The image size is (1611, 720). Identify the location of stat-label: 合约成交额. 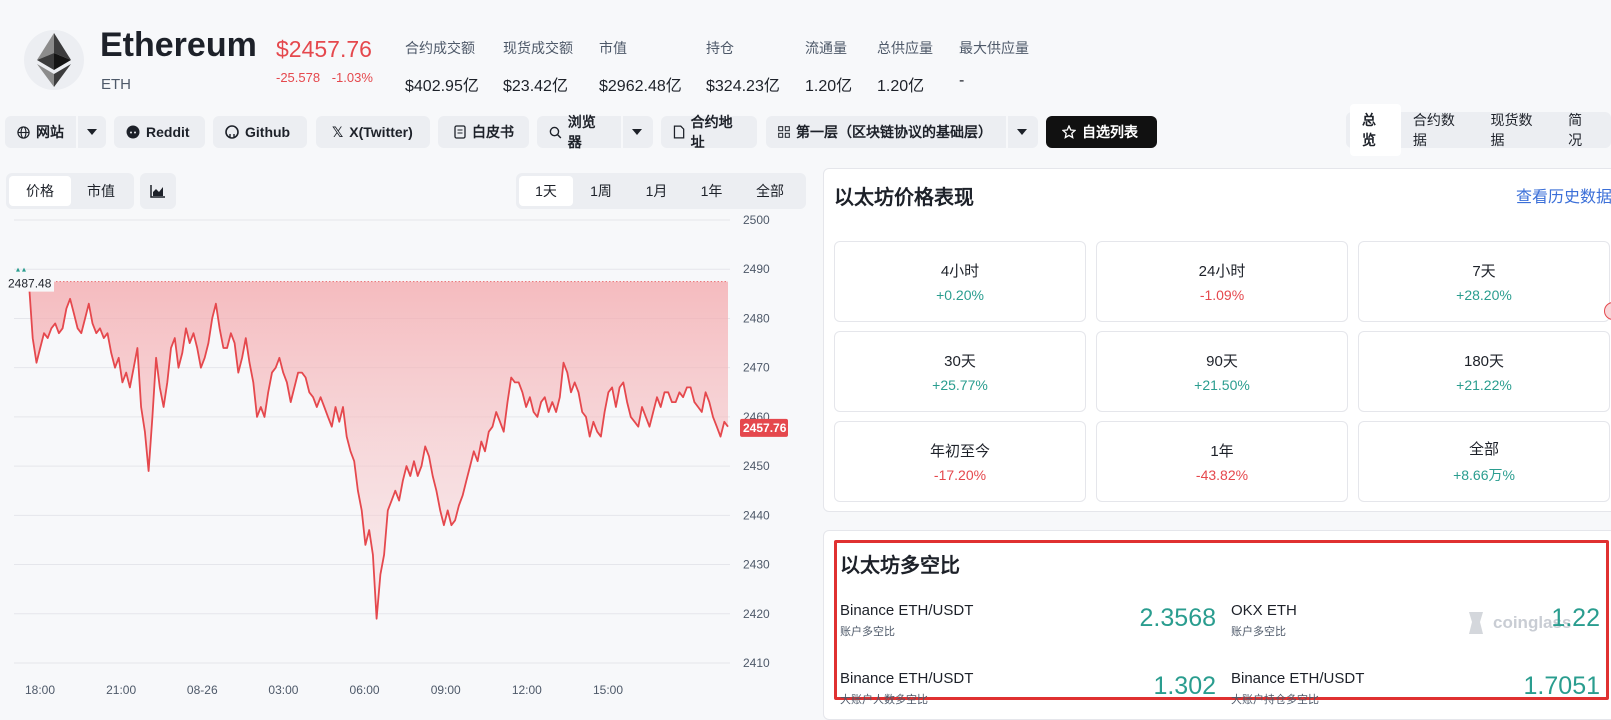
(440, 48).